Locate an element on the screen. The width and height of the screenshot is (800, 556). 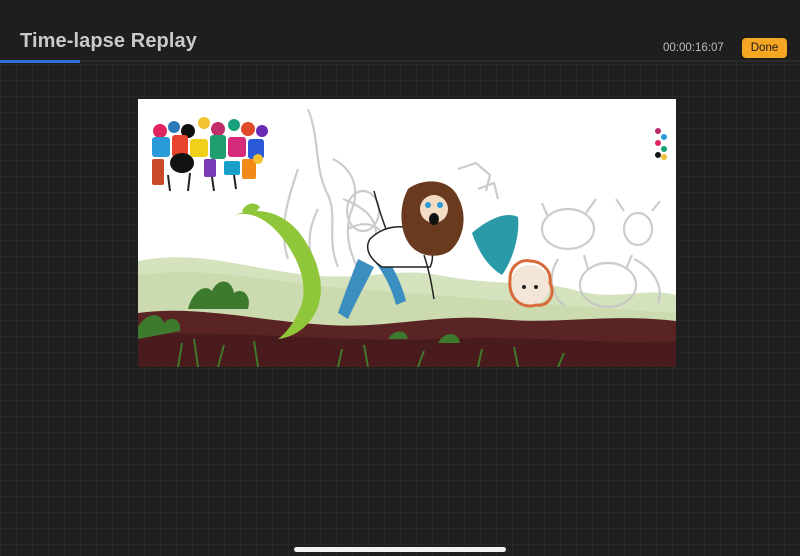
artwork-color-dots is located at coordinates (661, 144).